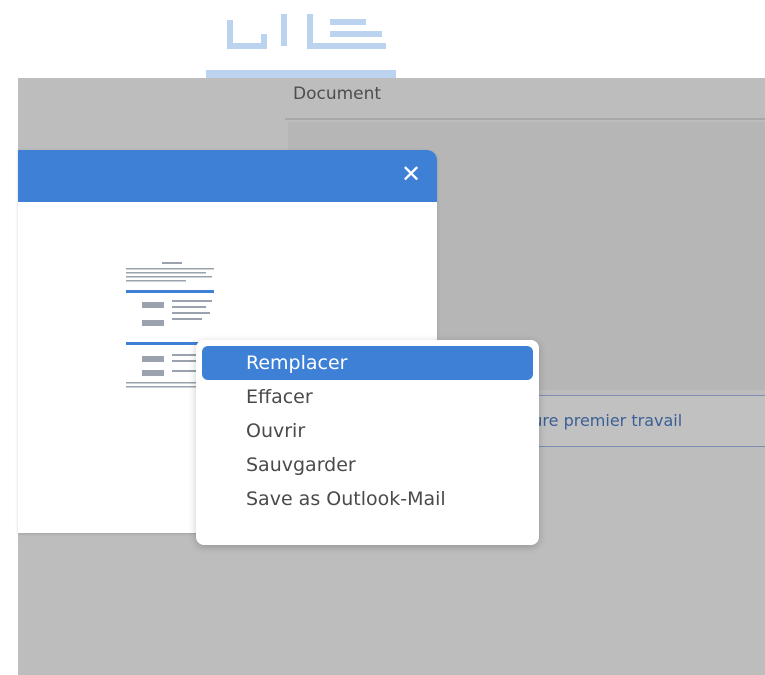 The width and height of the screenshot is (765, 675). I want to click on menu-item-save-as-outlook-mail: Save as Outlook-Mail, so click(367, 499).